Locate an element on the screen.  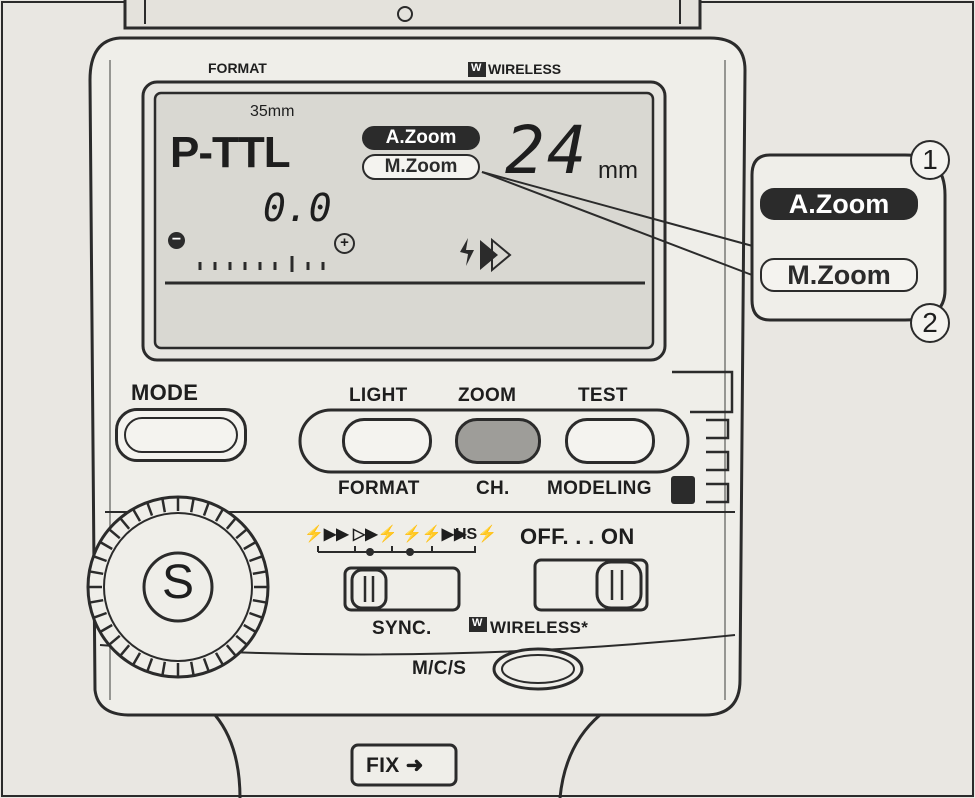
off-on-label: OFF. . . ON is located at coordinates (577, 536).